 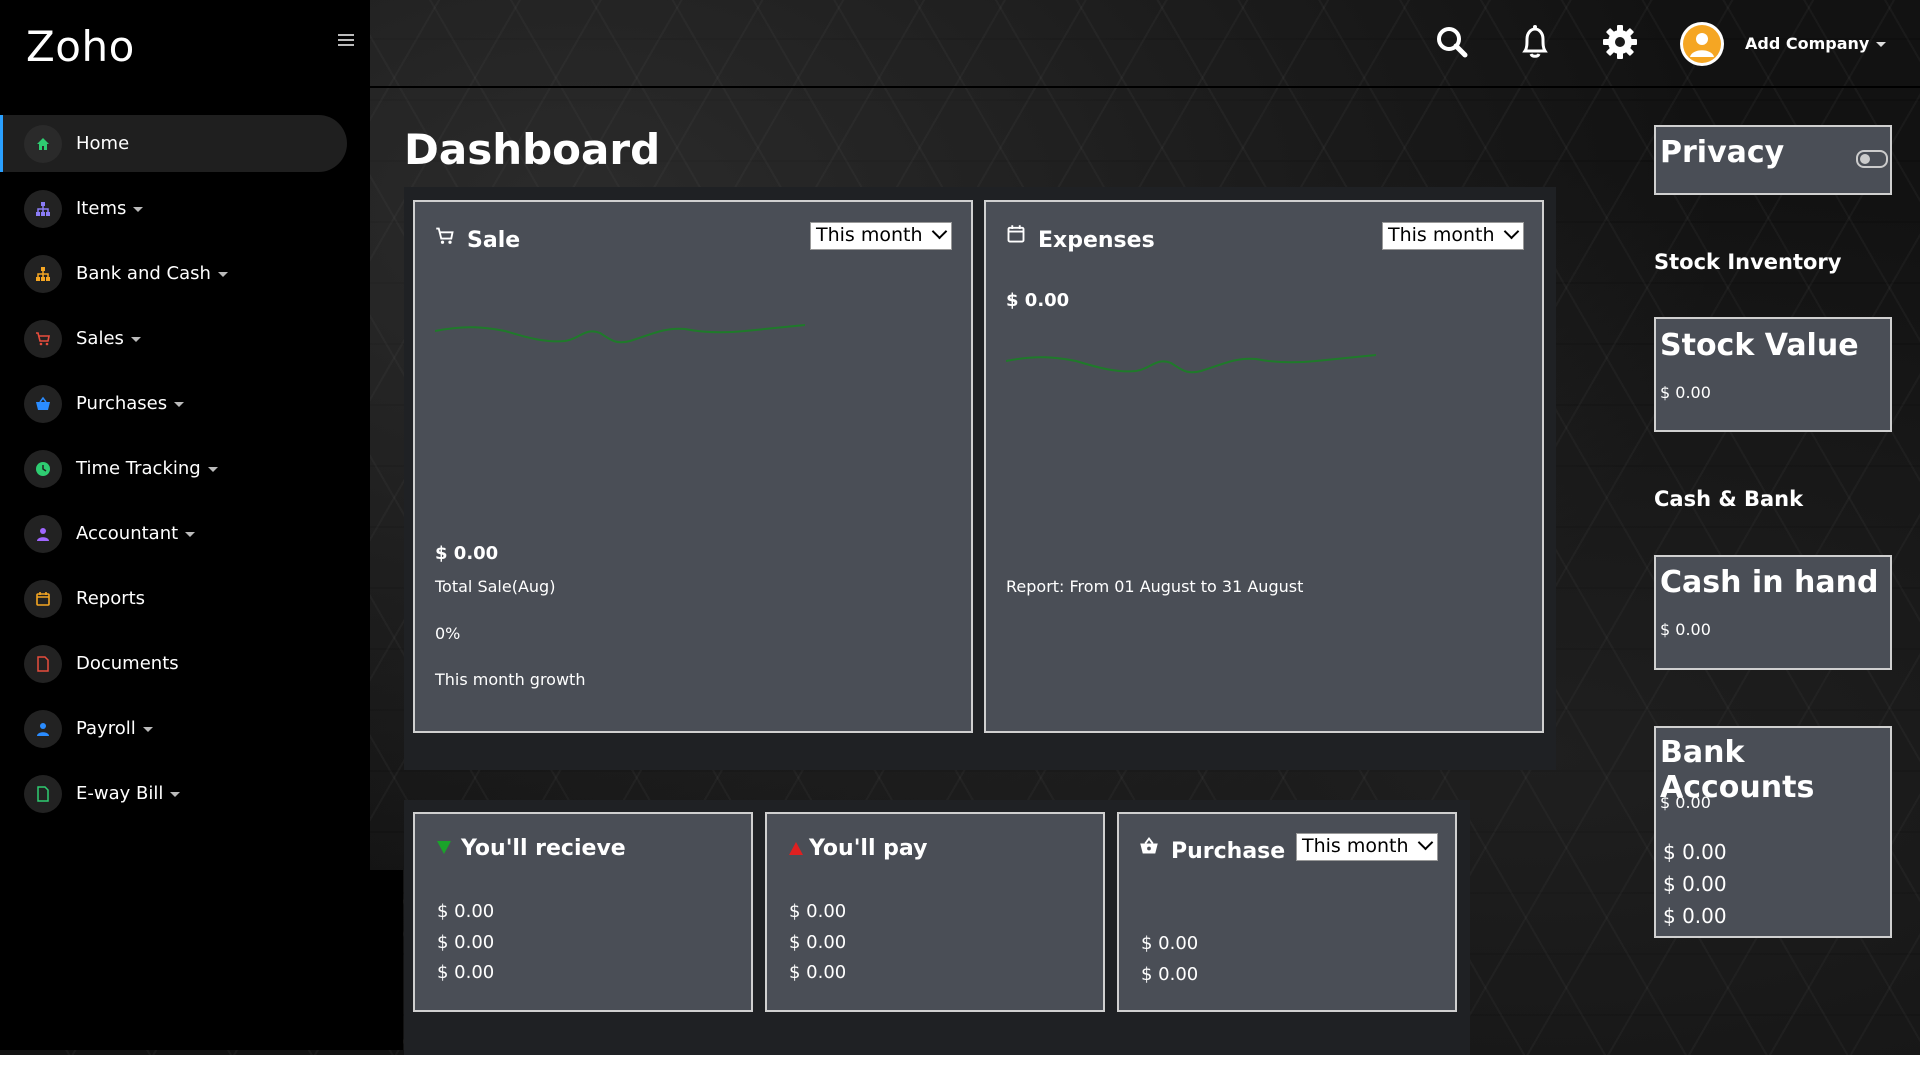 I want to click on sidebar-item-sales: Sales, so click(x=185, y=338).